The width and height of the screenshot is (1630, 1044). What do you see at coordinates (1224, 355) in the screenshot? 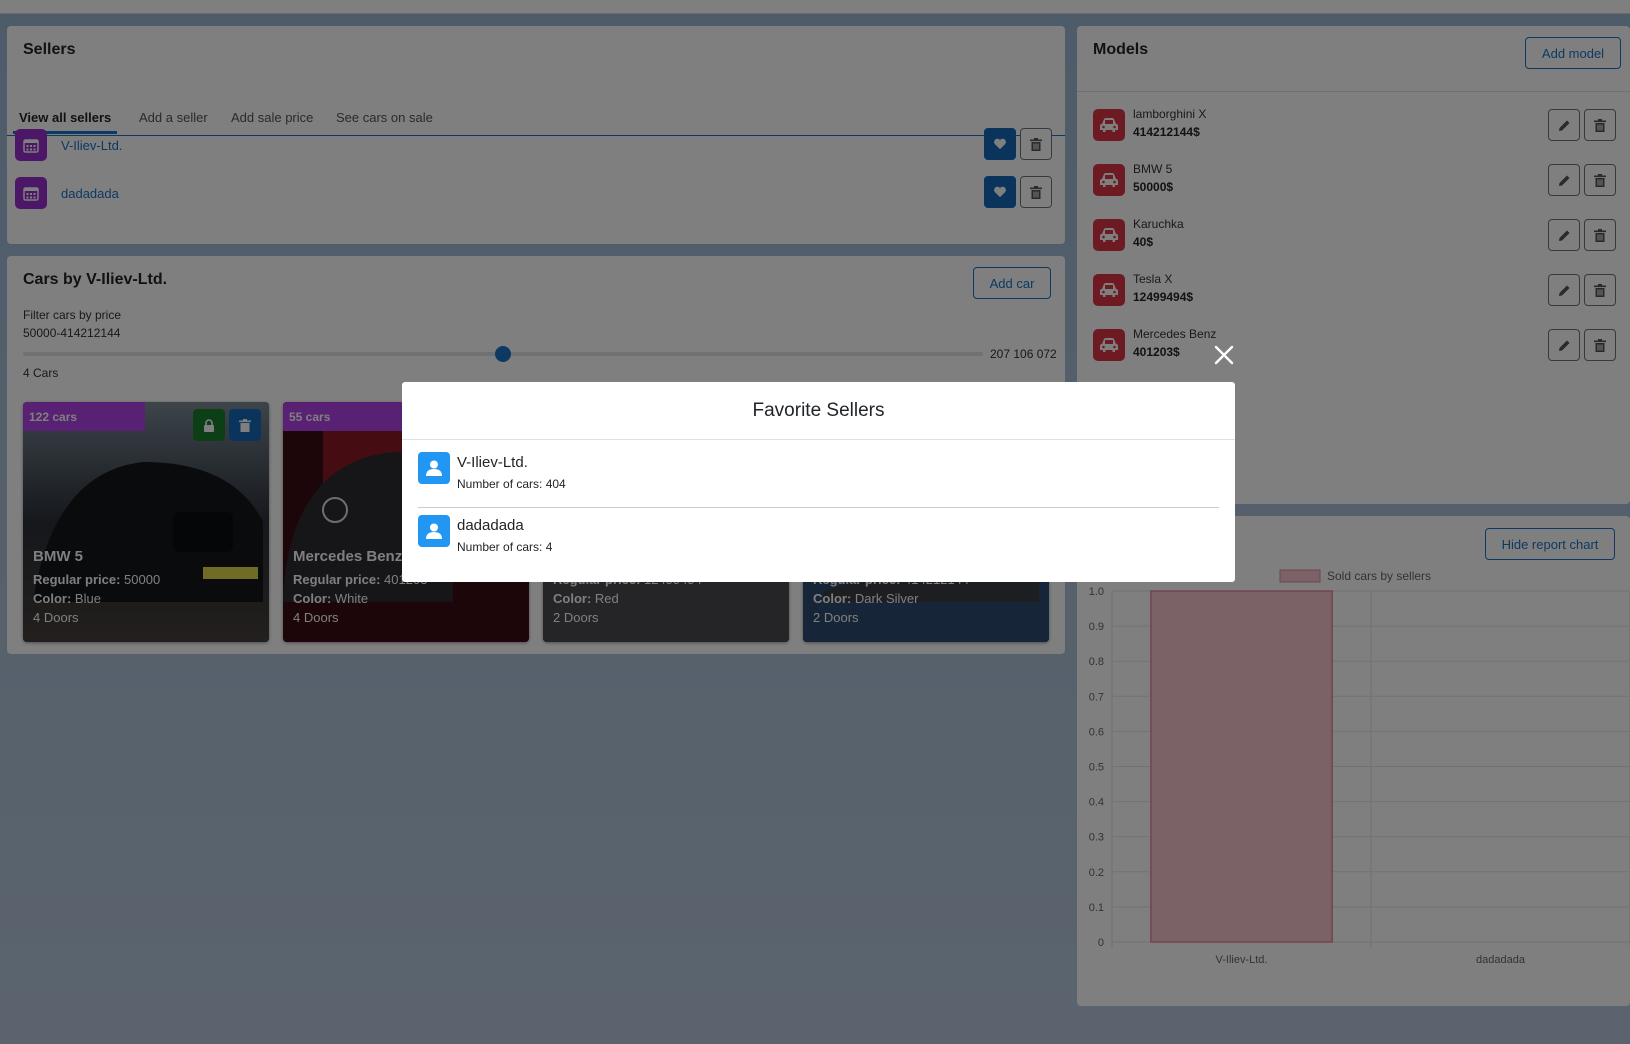
I see `close-icon` at bounding box center [1224, 355].